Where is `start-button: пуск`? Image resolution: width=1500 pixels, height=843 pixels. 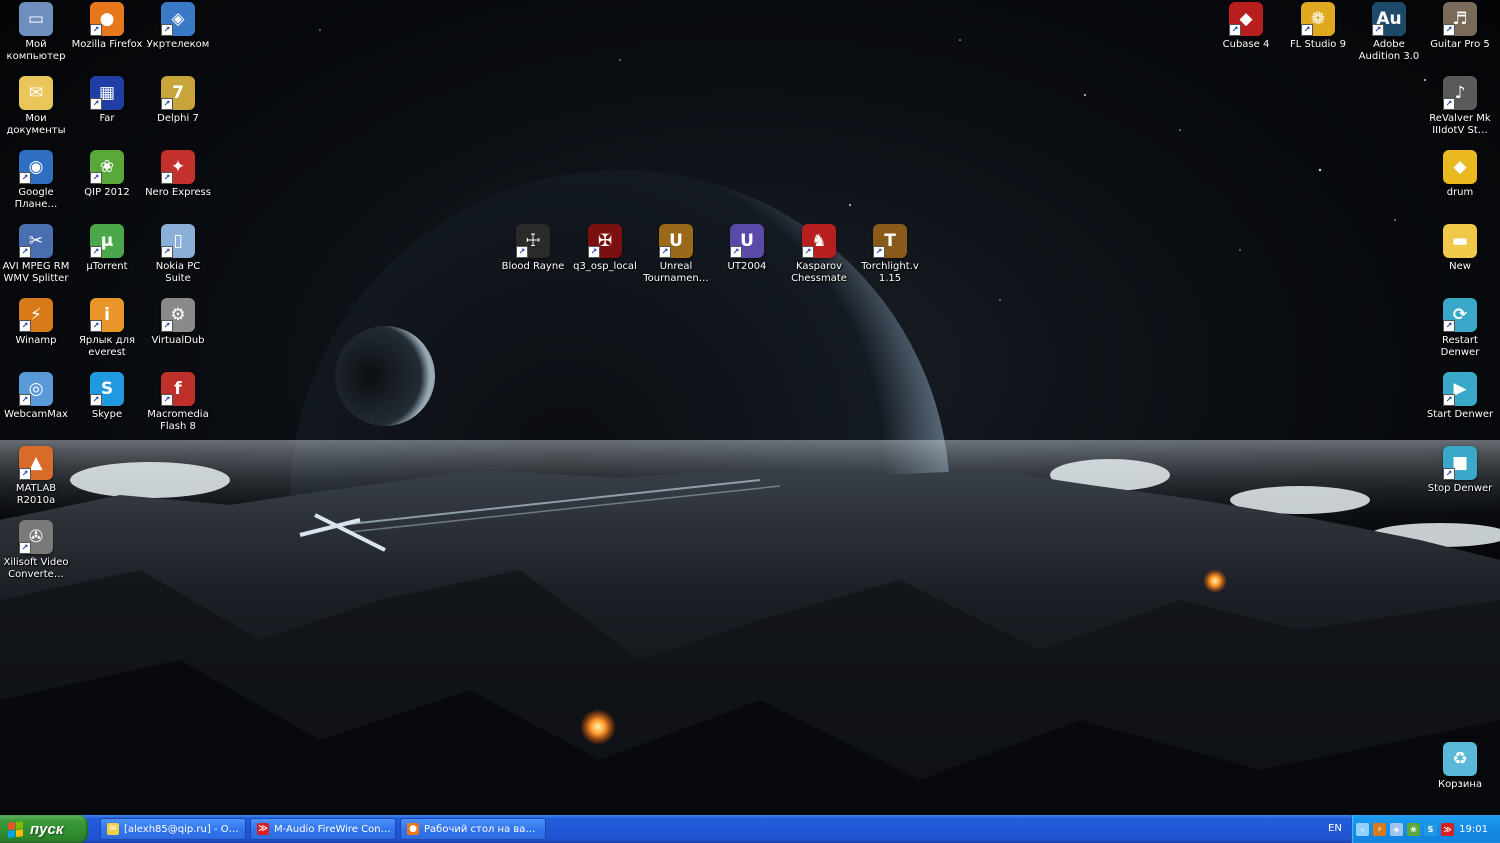
start-button: пуск is located at coordinates (44, 829).